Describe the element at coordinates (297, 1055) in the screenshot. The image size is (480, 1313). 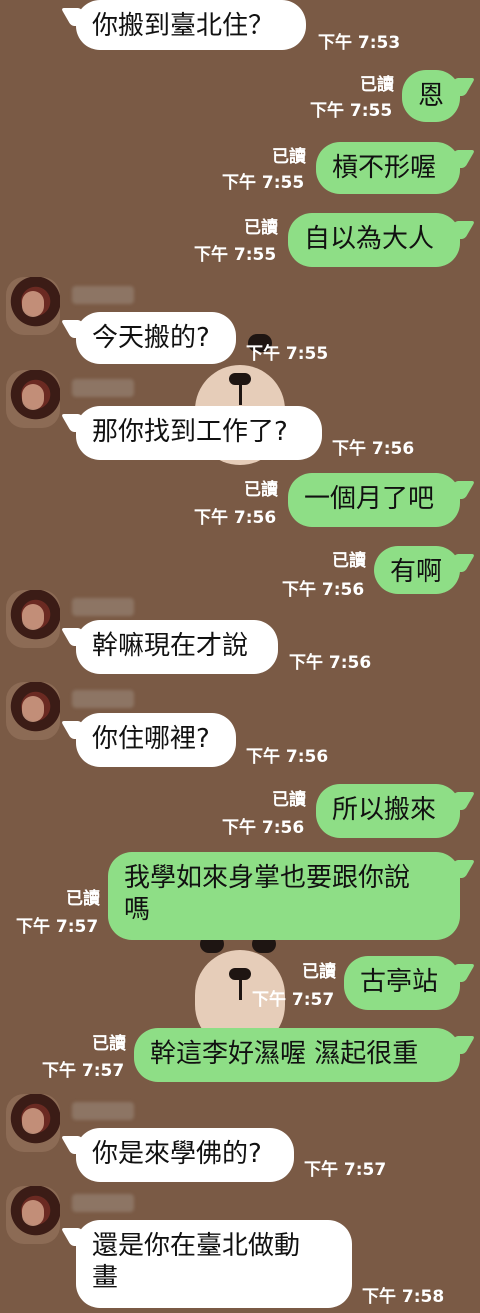
I see `message-bubble-out: 幹這李好濕喔 濕起很重` at that location.